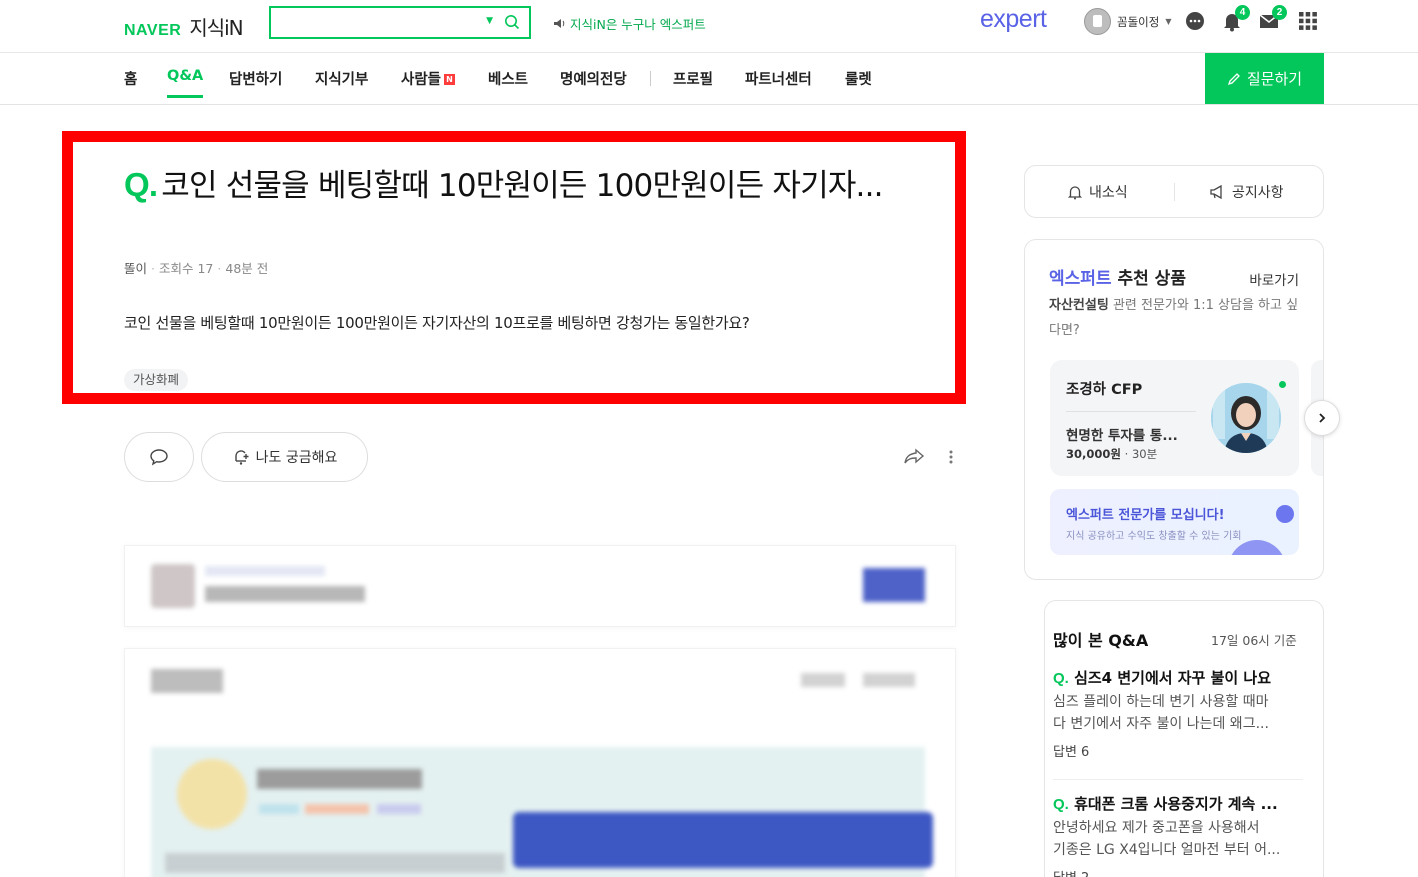  Describe the element at coordinates (135, 268) in the screenshot. I see `question-author: 똘이` at that location.